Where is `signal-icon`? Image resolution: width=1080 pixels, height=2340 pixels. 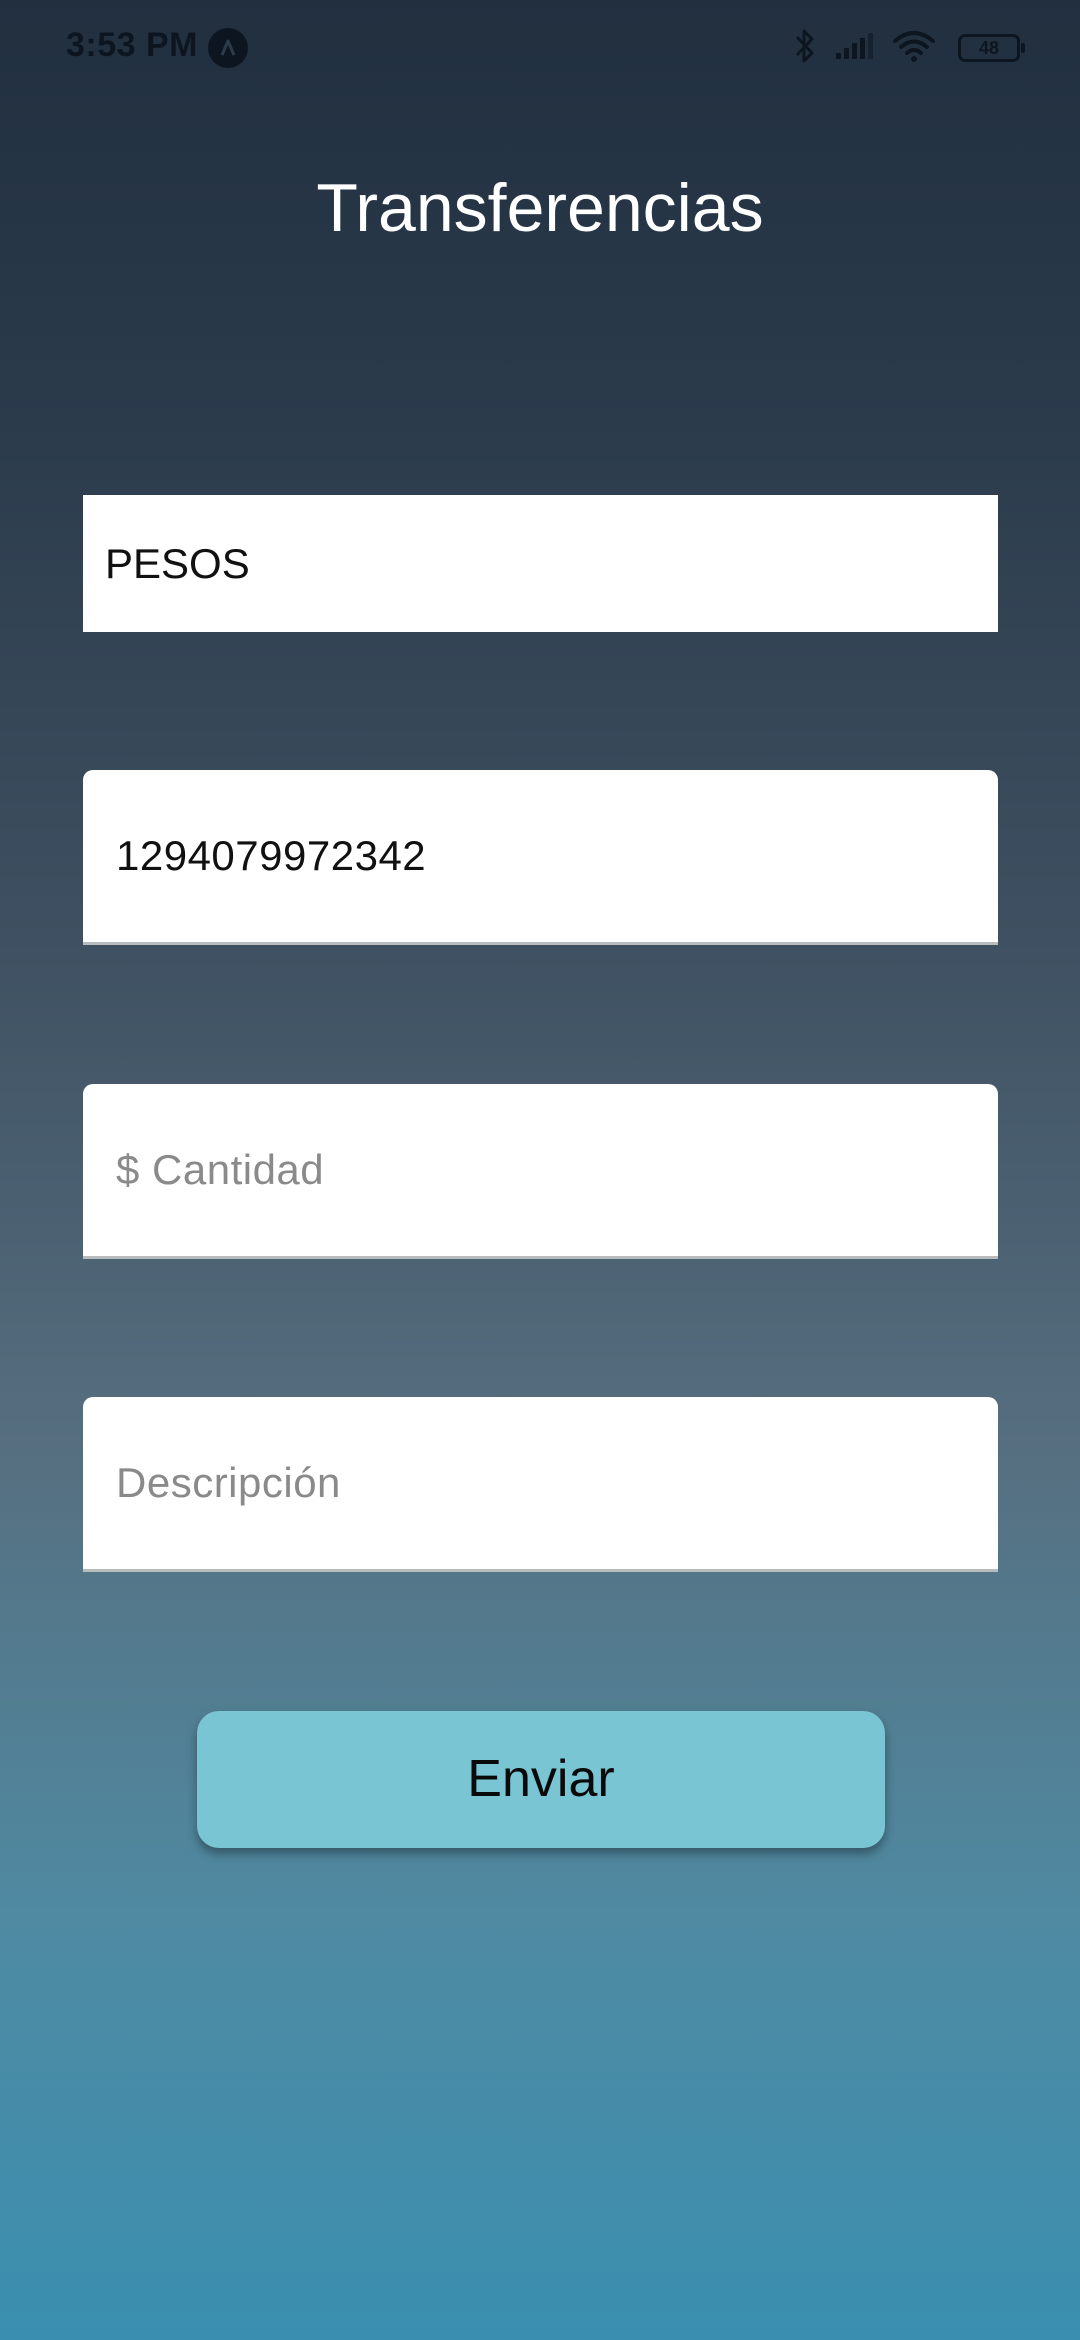
signal-icon is located at coordinates (854, 48).